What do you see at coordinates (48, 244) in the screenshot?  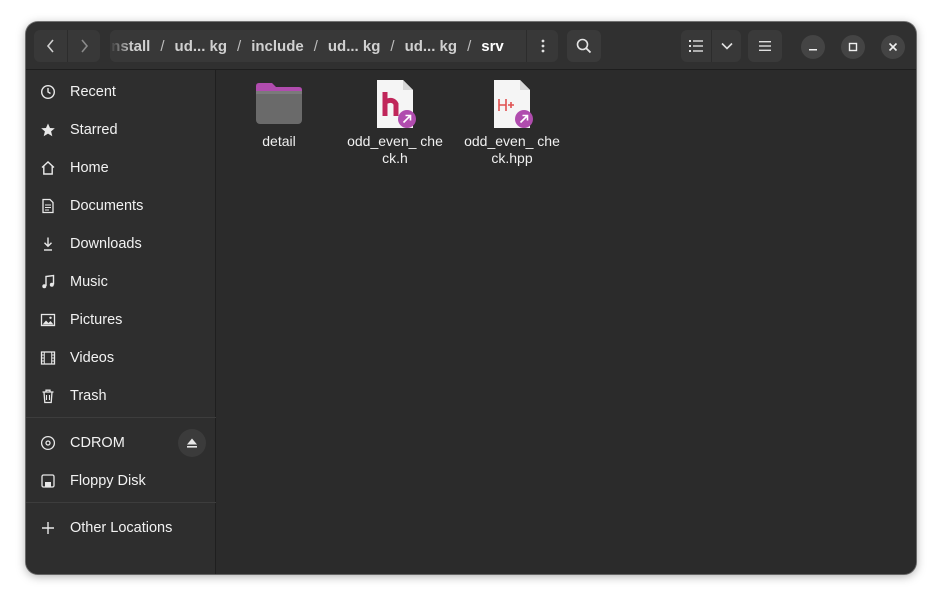 I see `download-icon` at bounding box center [48, 244].